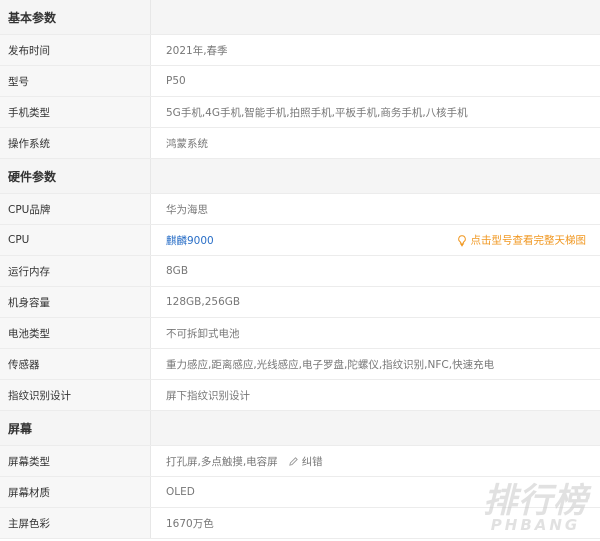 The image size is (600, 541). What do you see at coordinates (300, 395) in the screenshot?
I see `spec-row-fingerprint: 指纹识别设计 屏下指纹识别设计` at bounding box center [300, 395].